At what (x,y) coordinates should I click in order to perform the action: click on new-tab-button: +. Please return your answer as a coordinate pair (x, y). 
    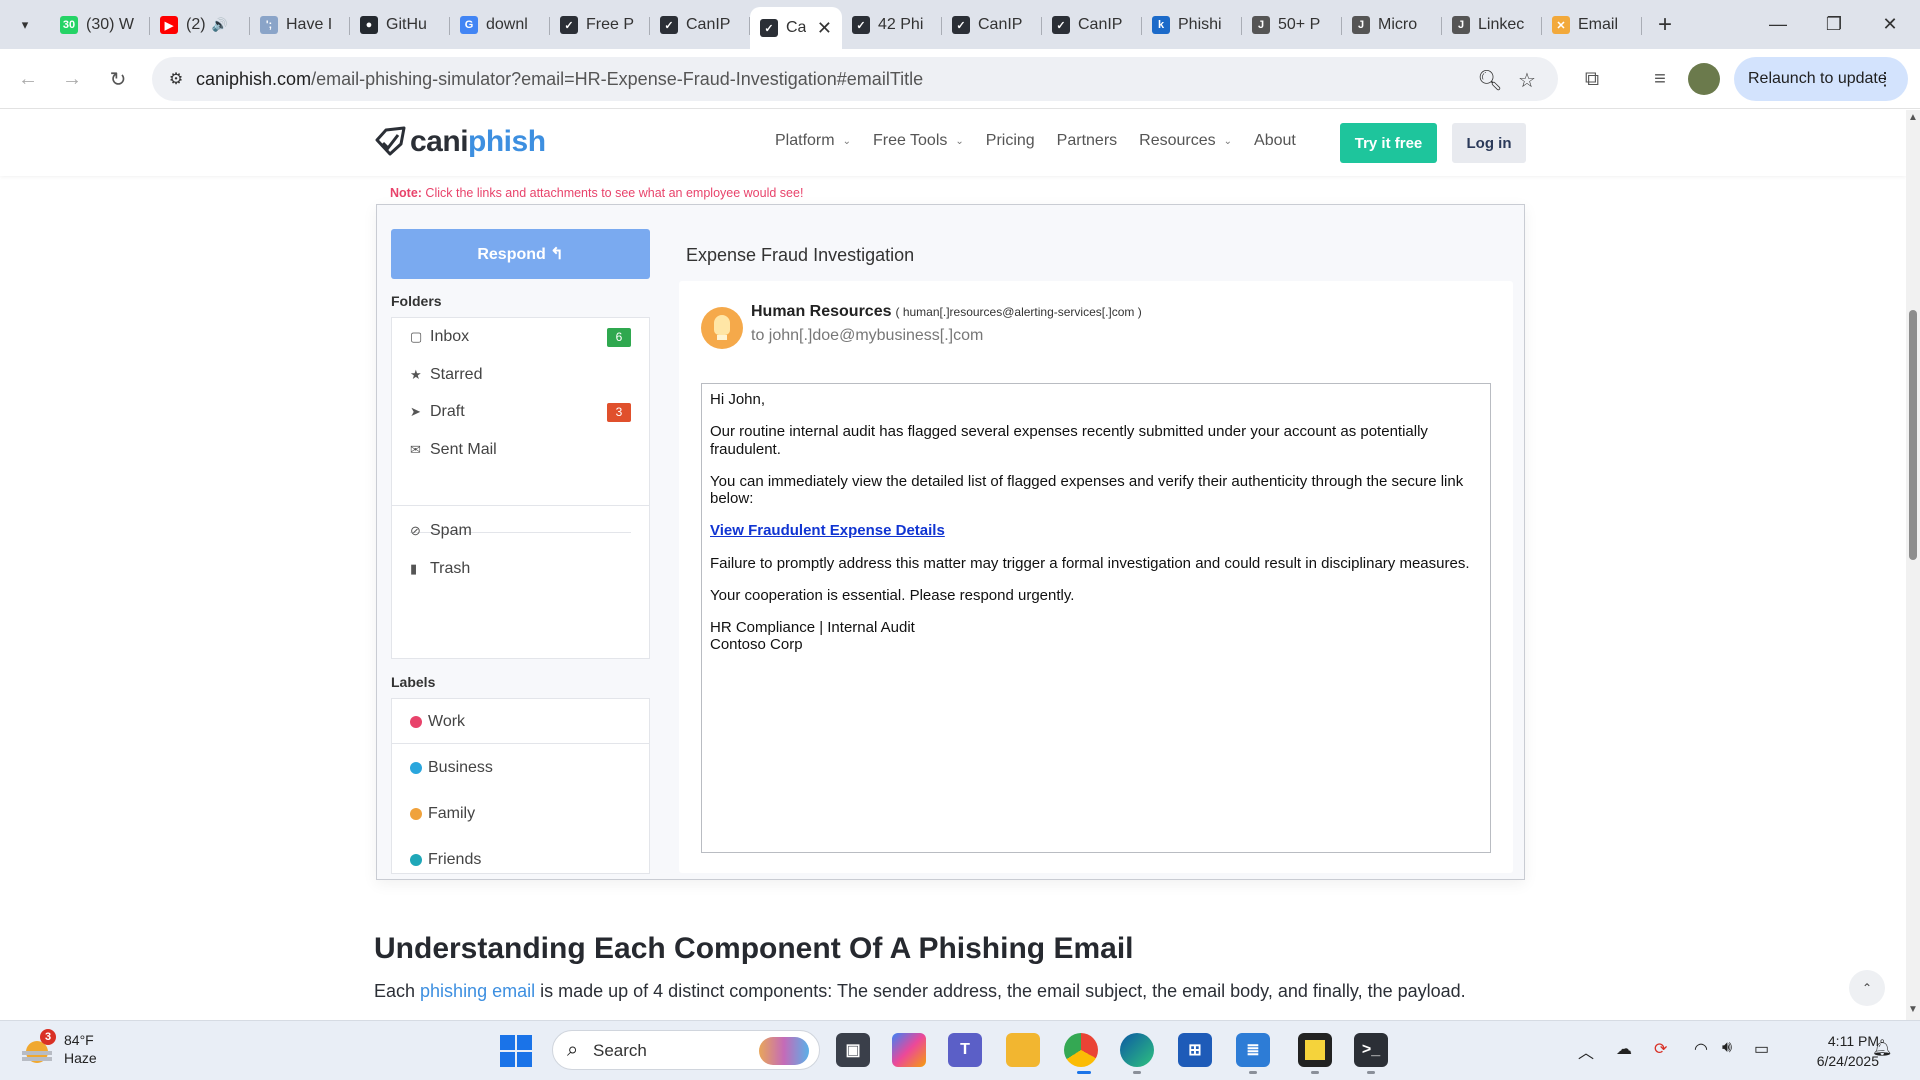
    Looking at the image, I should click on (1665, 25).